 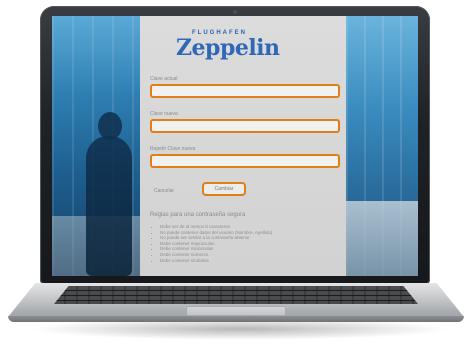 I want to click on cancel-button: Cancelar, so click(x=164, y=191).